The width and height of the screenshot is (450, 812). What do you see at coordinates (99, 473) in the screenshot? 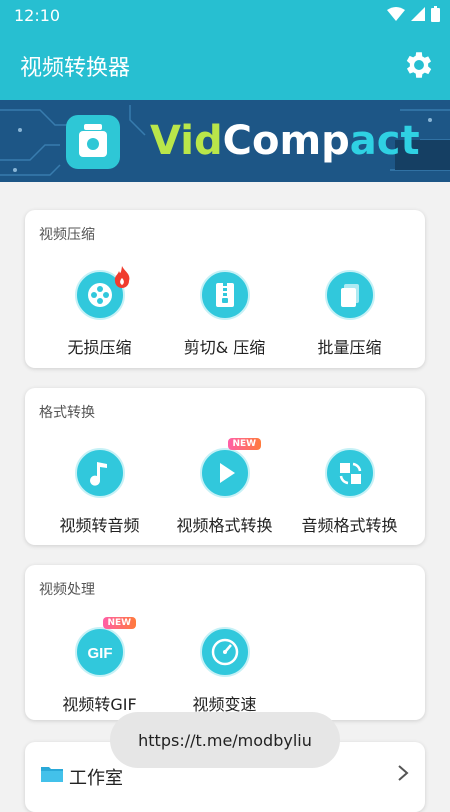
I see `music-note-icon` at bounding box center [99, 473].